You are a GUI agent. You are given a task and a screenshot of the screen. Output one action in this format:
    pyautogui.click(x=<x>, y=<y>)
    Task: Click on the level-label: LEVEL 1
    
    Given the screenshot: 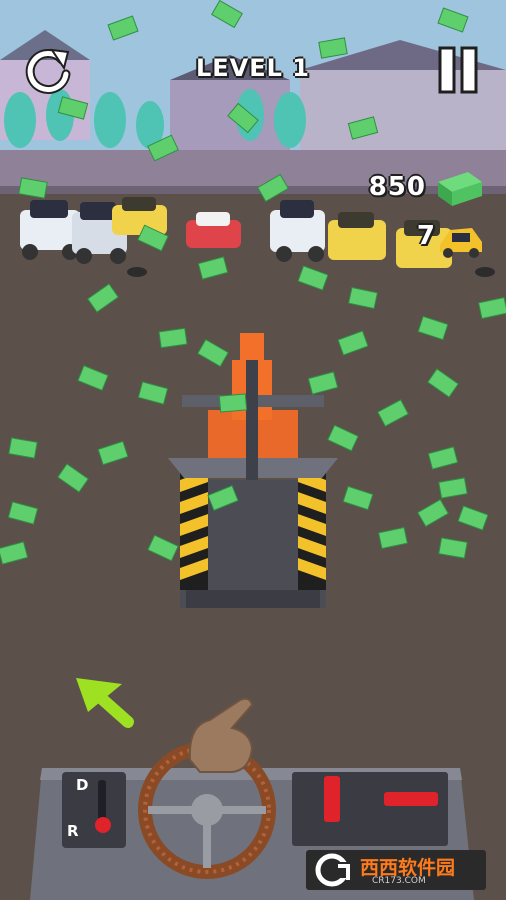 What is the action you would take?
    pyautogui.click(x=252, y=68)
    